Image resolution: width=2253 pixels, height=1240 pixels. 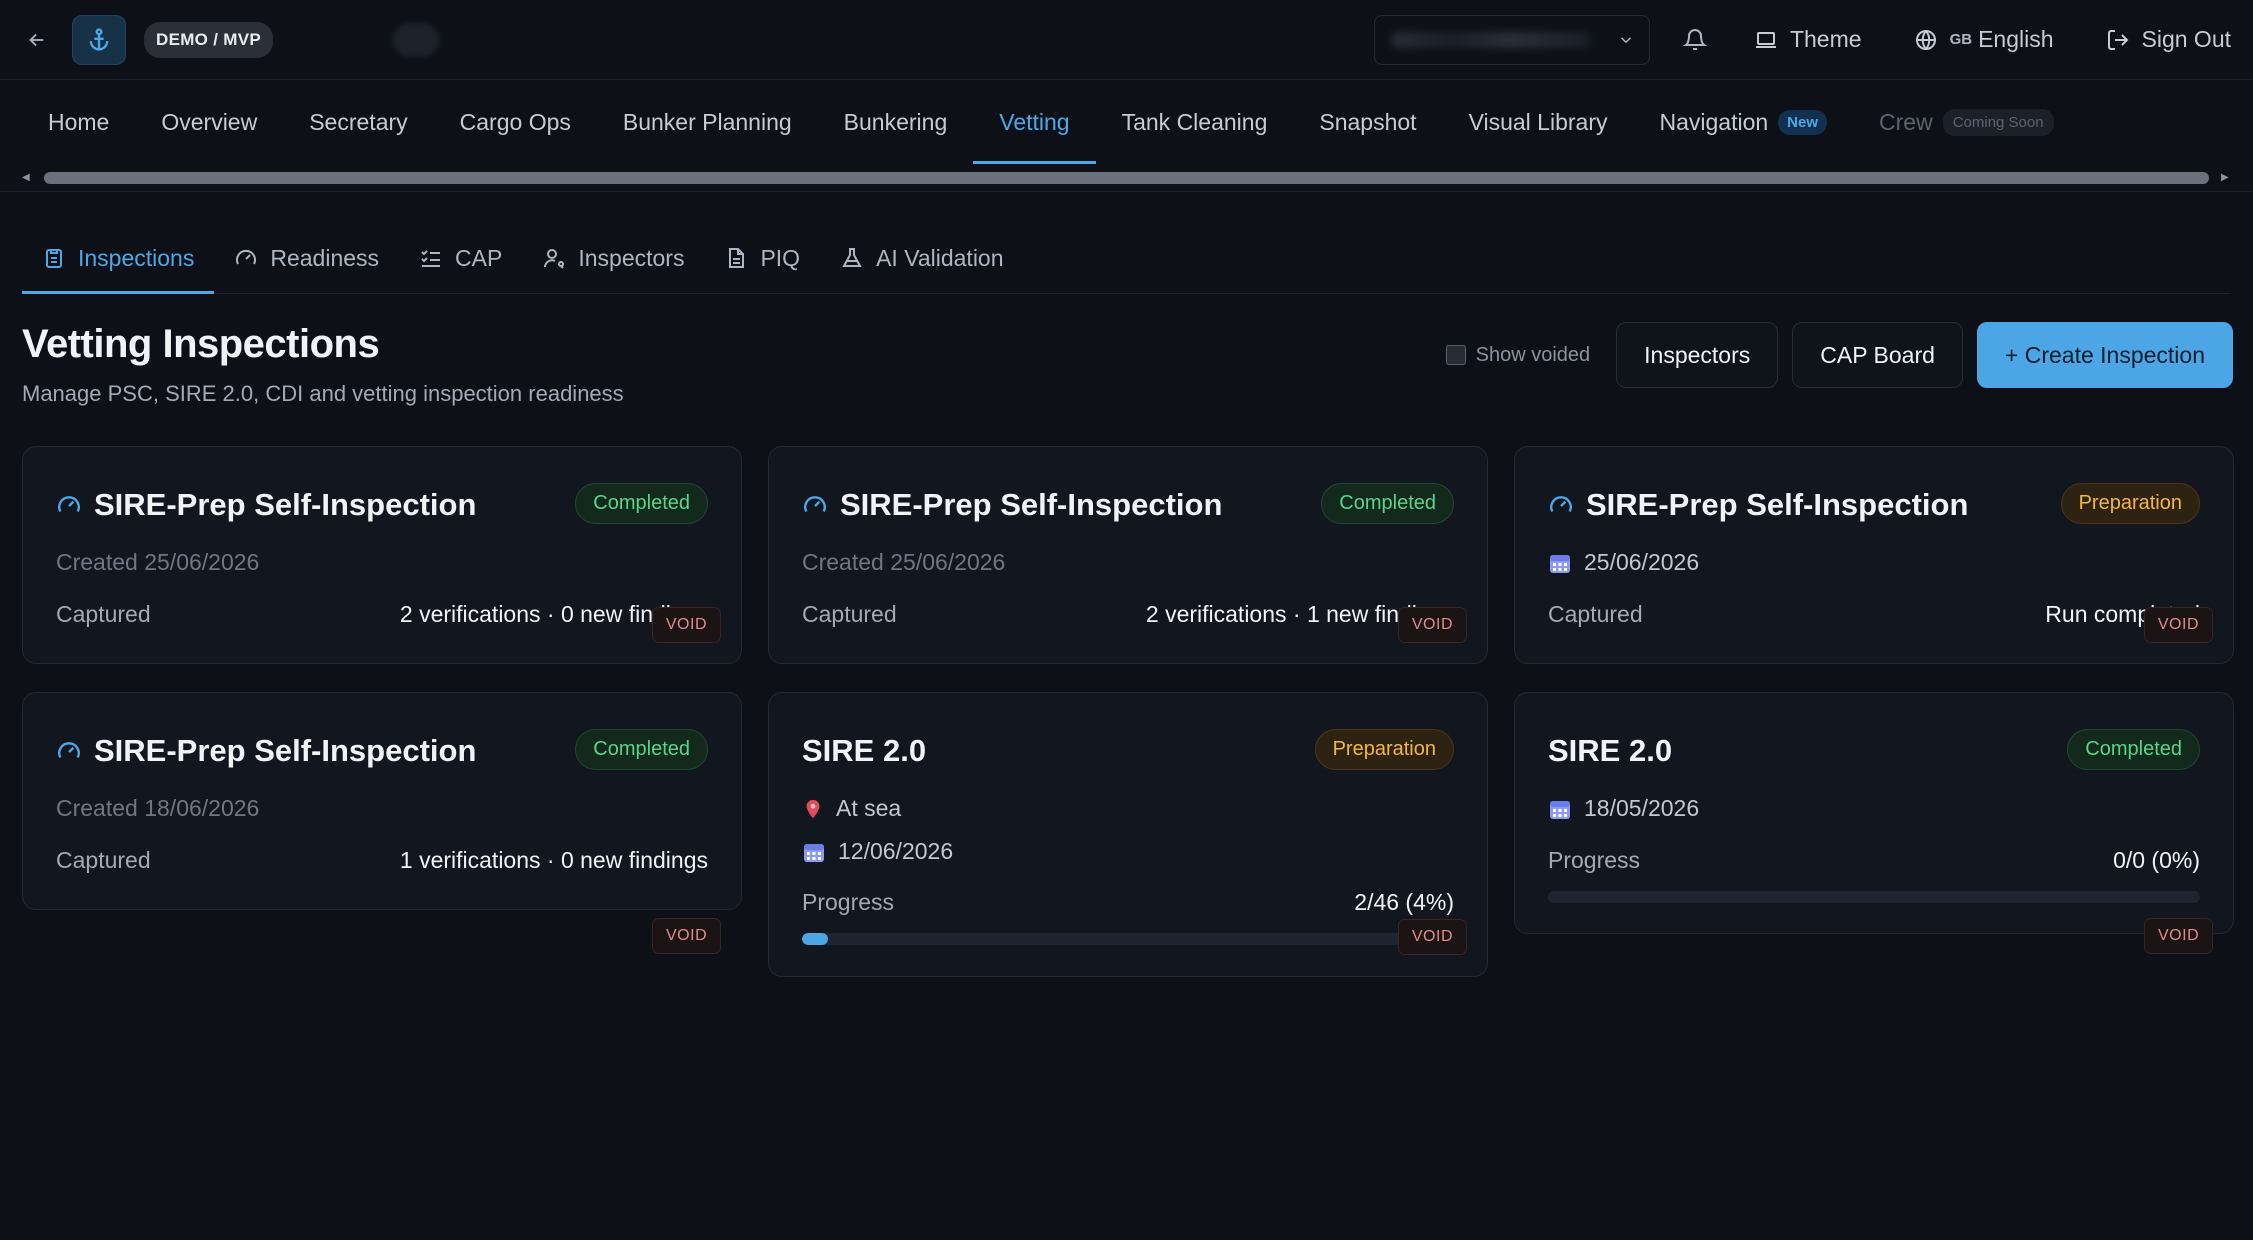 I want to click on nav-overview: Overview, so click(x=209, y=122).